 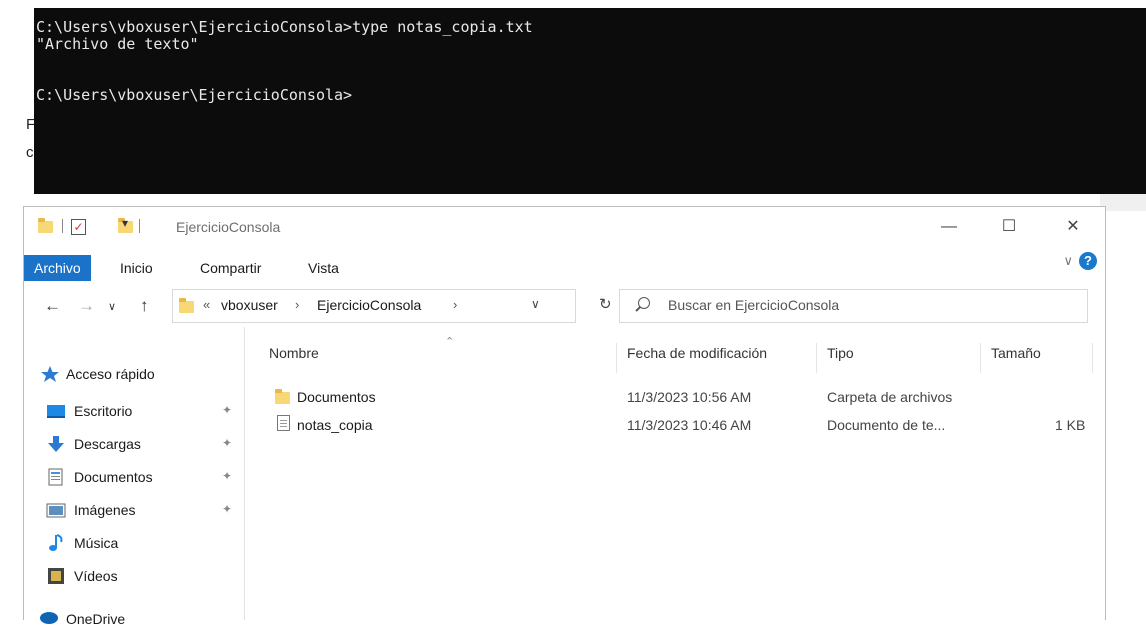 I want to click on column-header-name: Nombre, so click(x=294, y=353).